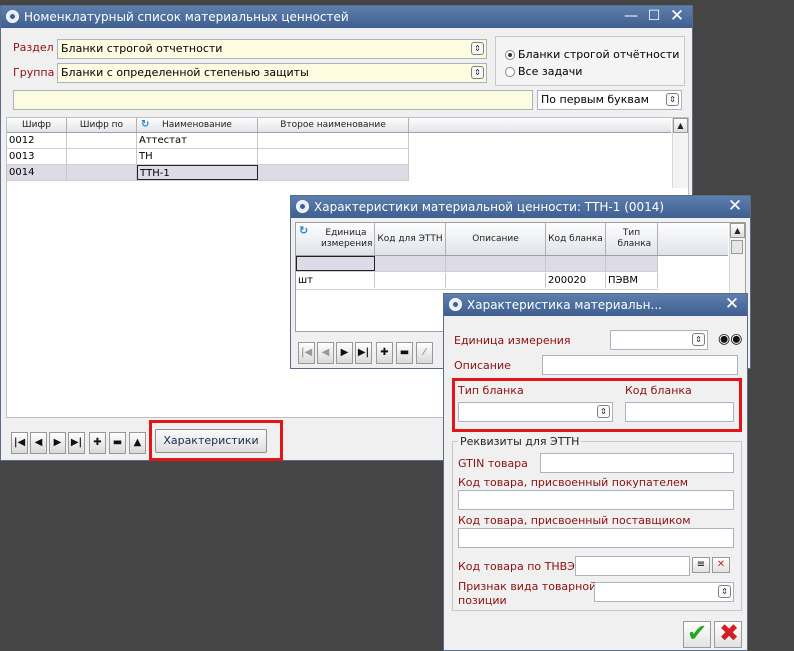 This screenshot has height=651, width=794. What do you see at coordinates (659, 340) in the screenshot?
I see `unit-combo: ⇕` at bounding box center [659, 340].